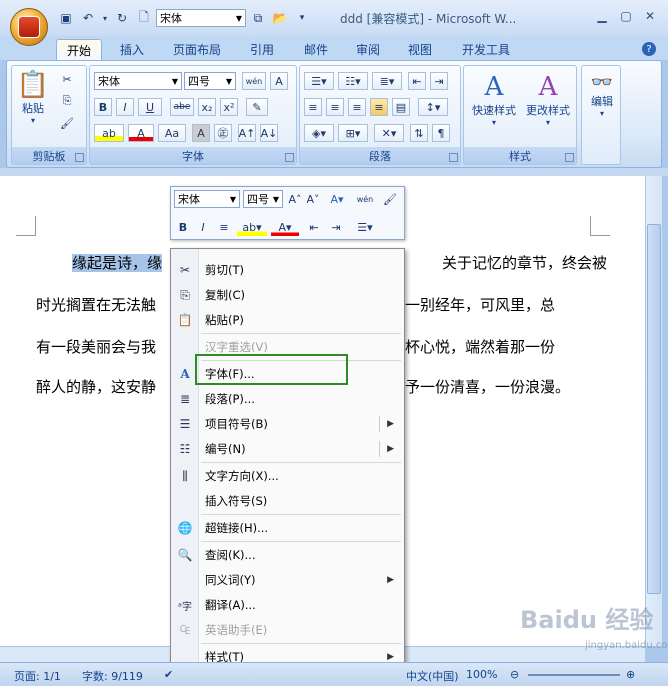 This screenshot has width=668, height=686. What do you see at coordinates (387, 81) in the screenshot?
I see `multilevel-list-icon: ≣▾` at bounding box center [387, 81].